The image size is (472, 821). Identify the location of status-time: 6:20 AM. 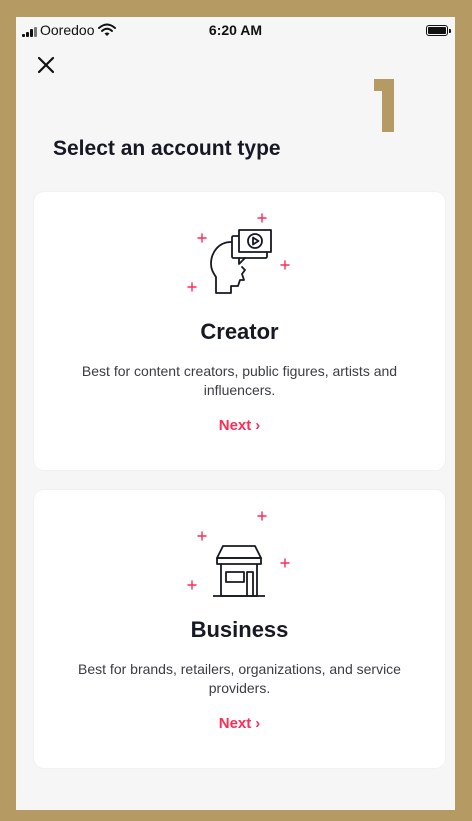
(235, 30).